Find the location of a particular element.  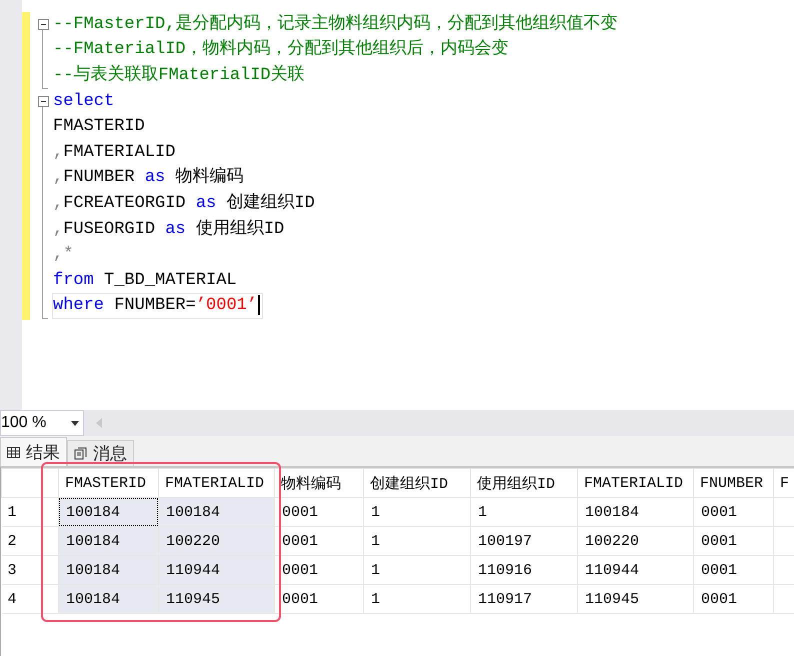

document-icon is located at coordinates (80, 453).